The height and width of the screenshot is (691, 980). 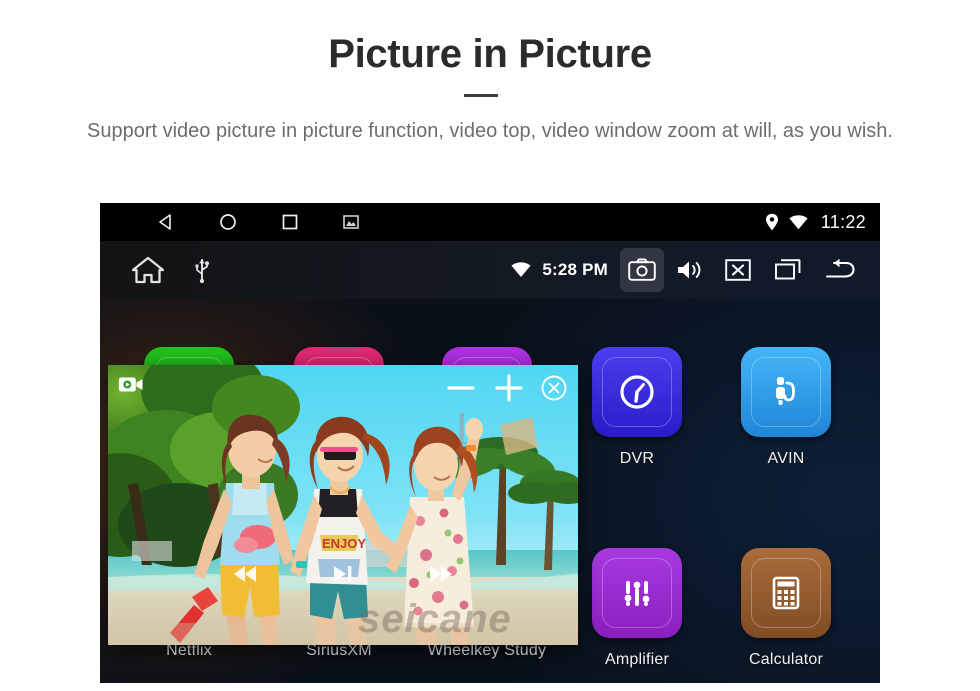 I want to click on pip-window-controls, so click(x=506, y=388).